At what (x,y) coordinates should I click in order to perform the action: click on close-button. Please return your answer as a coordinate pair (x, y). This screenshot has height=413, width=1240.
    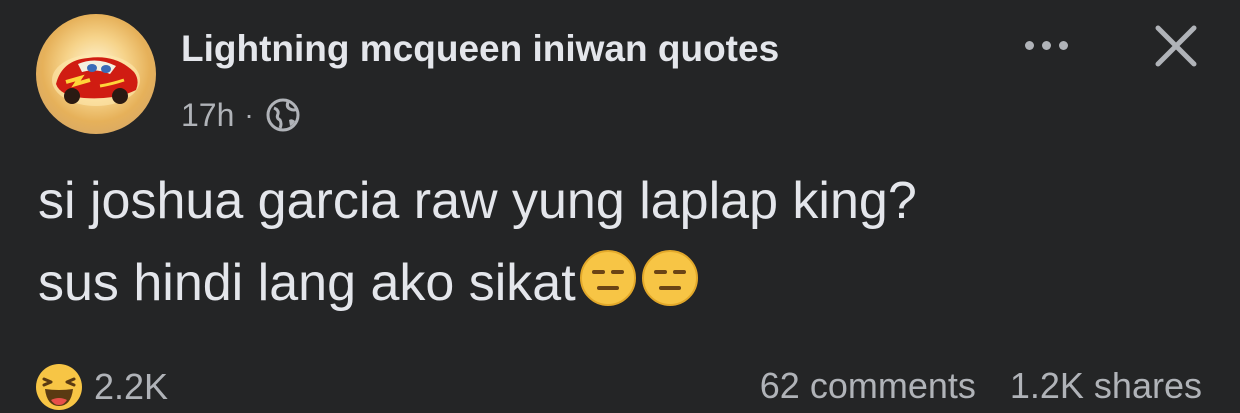
    Looking at the image, I should click on (1176, 46).